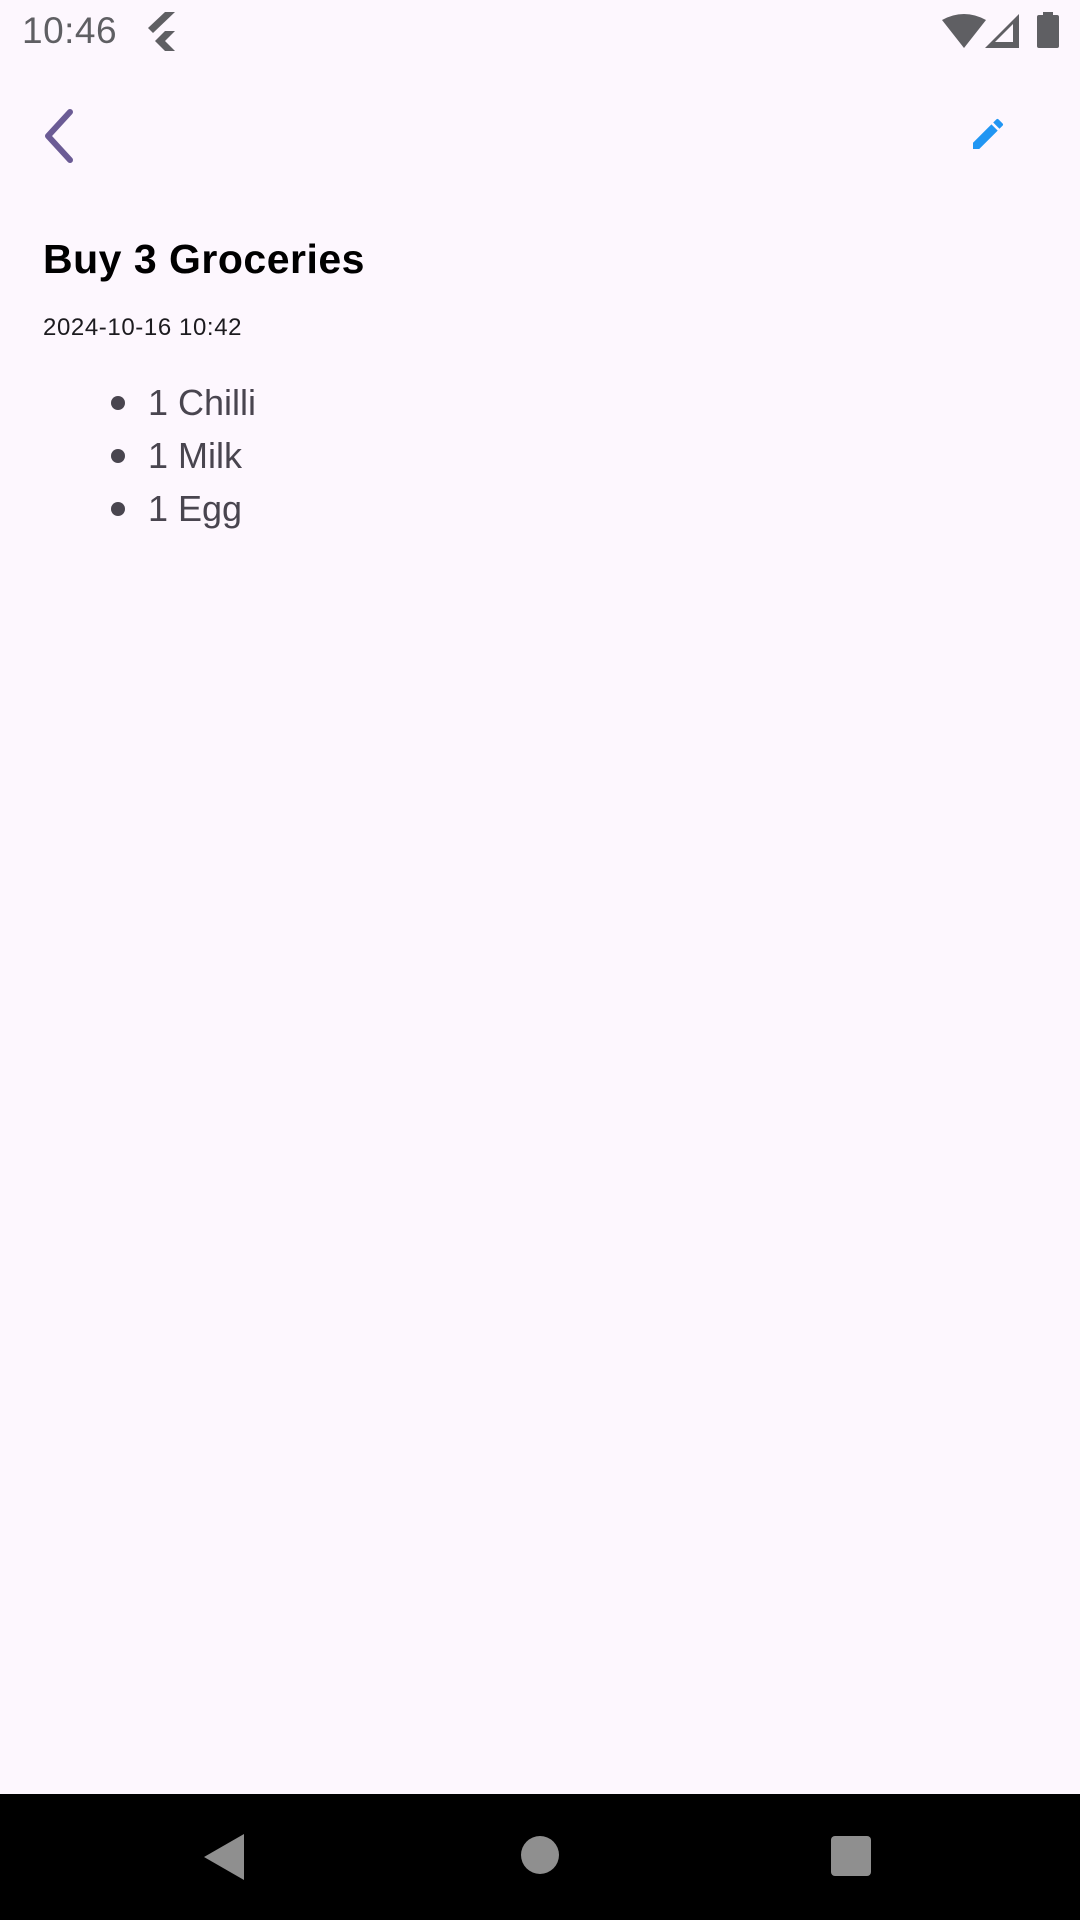 The height and width of the screenshot is (1920, 1080). Describe the element at coordinates (1048, 30) in the screenshot. I see `battery-icon` at that location.